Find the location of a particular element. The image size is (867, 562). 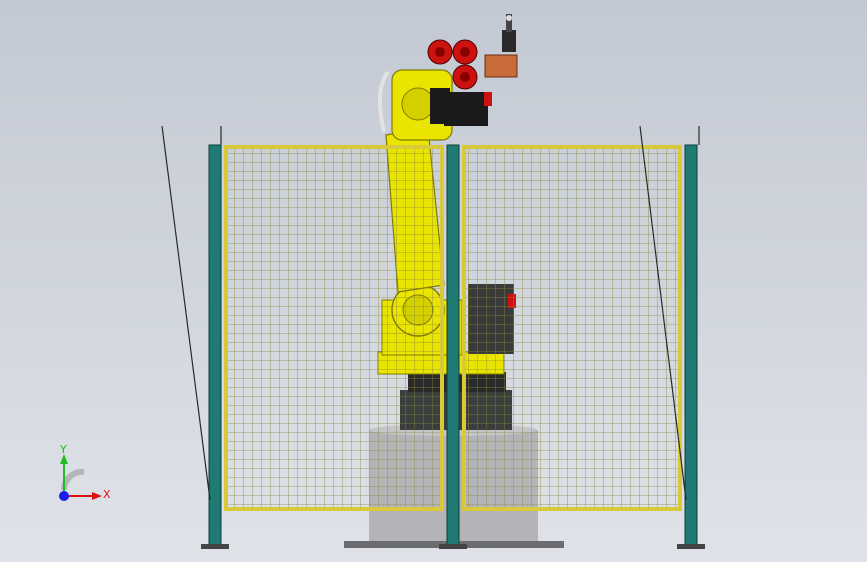

axis-x-label: X is located at coordinates (107, 494).